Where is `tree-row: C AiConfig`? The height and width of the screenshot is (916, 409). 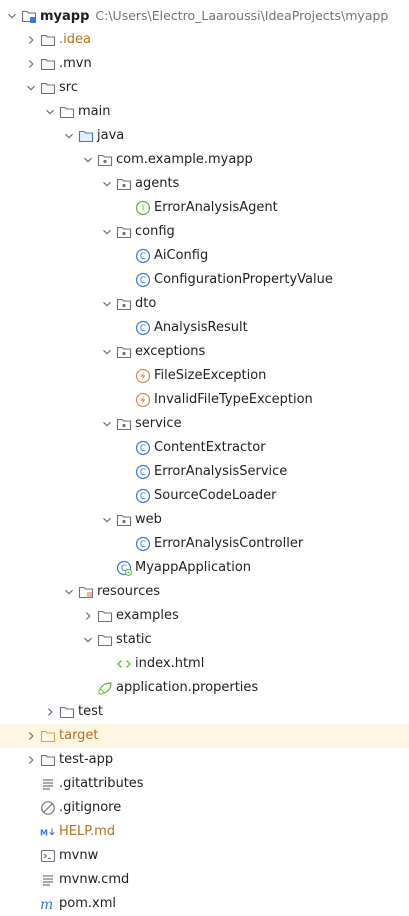 tree-row: C AiConfig is located at coordinates (204, 256).